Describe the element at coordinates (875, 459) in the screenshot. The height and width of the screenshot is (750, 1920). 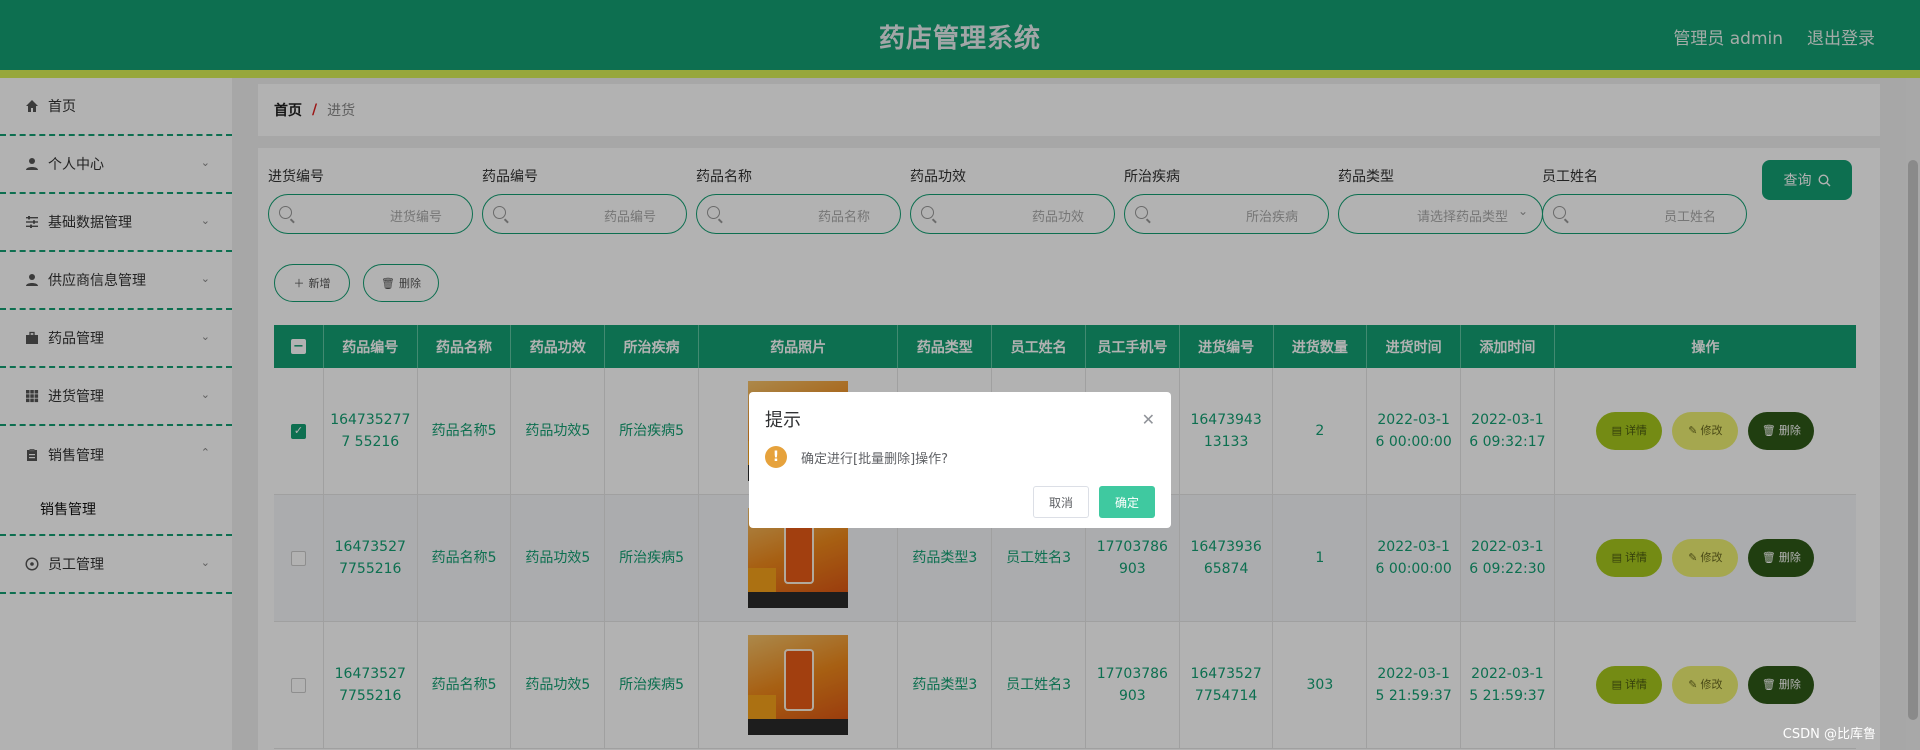
I see `dialog-message: 确定进行[批量删除]操作?` at that location.